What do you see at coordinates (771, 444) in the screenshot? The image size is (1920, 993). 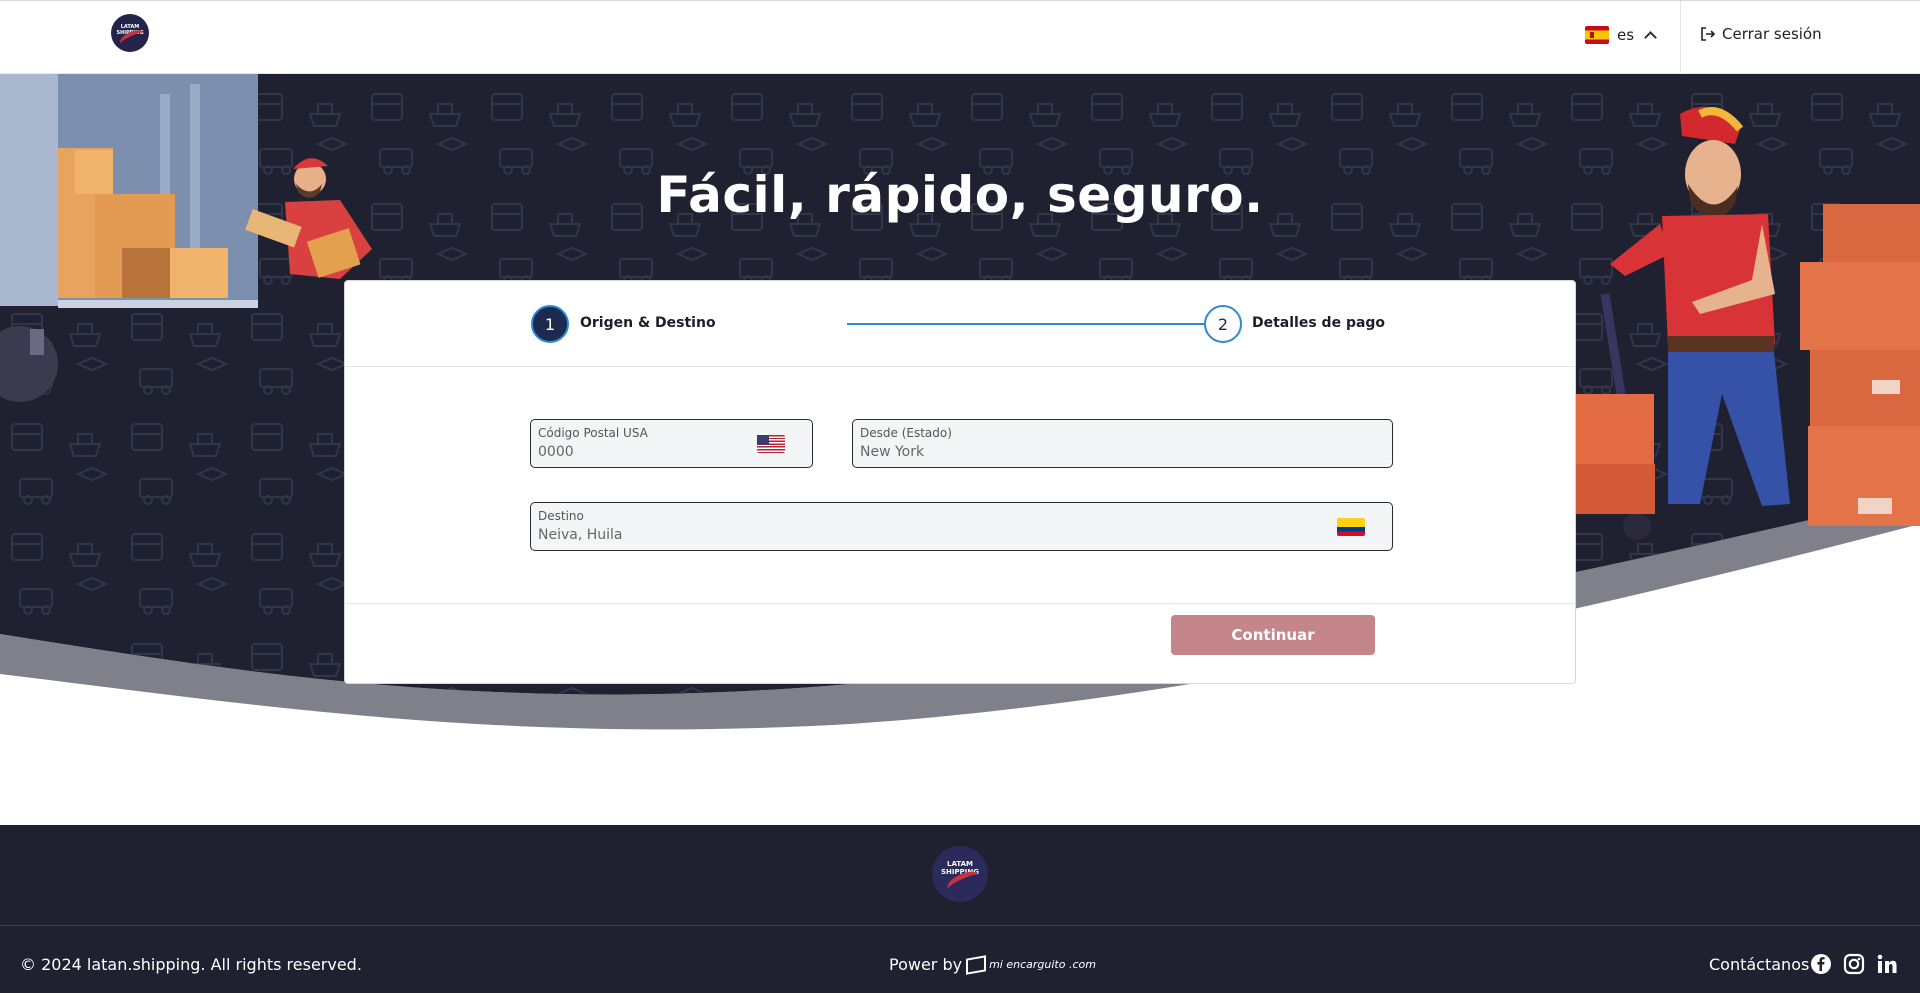 I see `us-flag-icon` at bounding box center [771, 444].